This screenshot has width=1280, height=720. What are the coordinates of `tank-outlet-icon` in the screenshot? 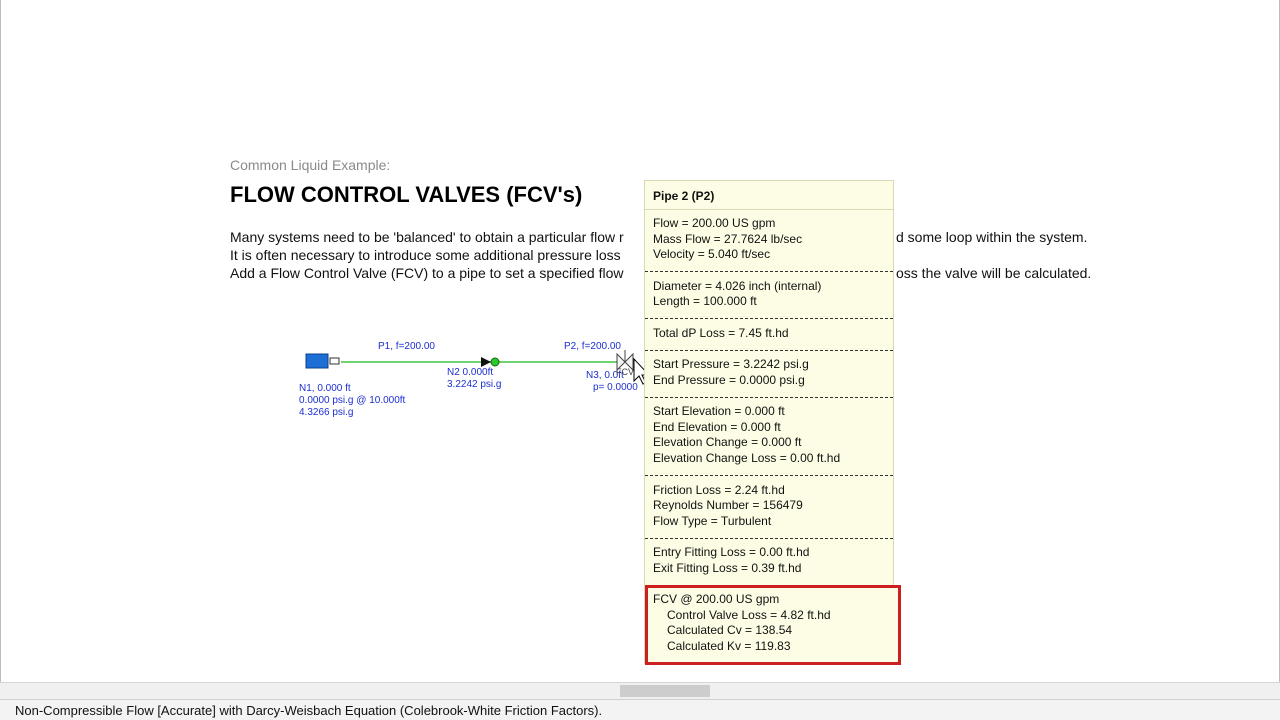 It's located at (334, 361).